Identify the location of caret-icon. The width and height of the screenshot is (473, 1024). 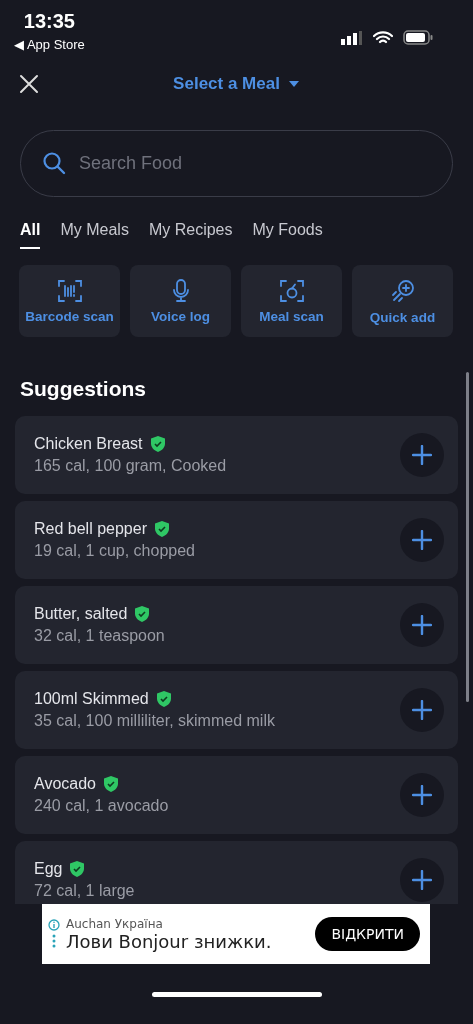
(293, 84).